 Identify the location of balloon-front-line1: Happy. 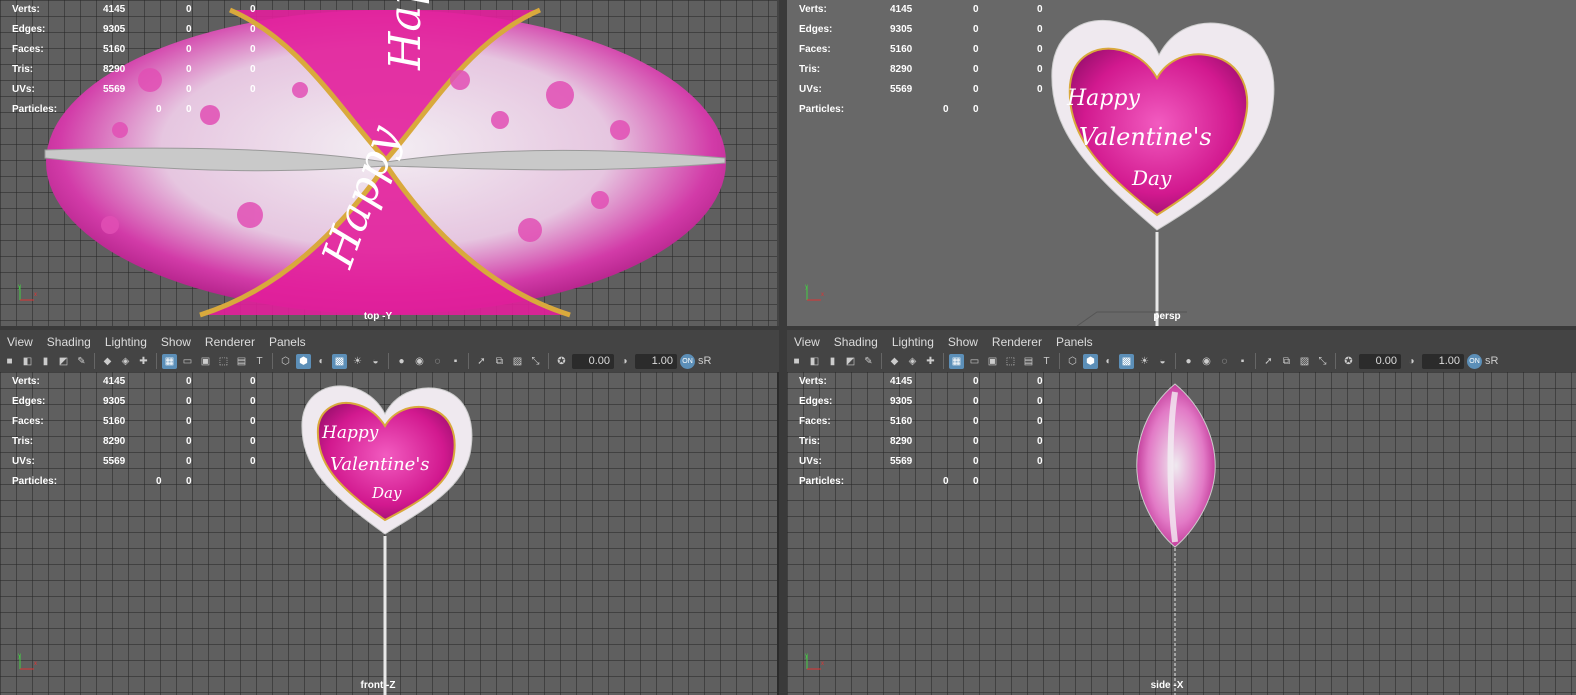
(350, 433).